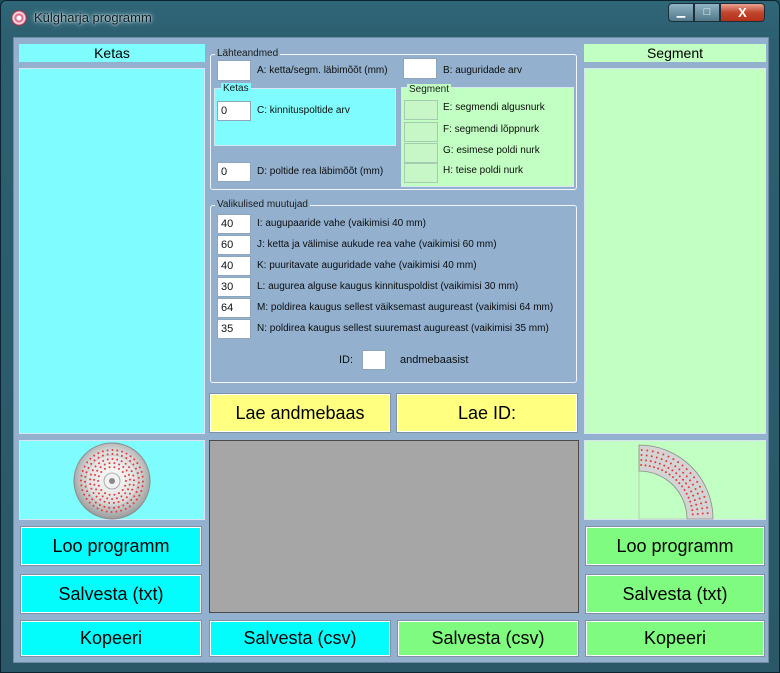  Describe the element at coordinates (420, 68) in the screenshot. I see `input-b` at that location.